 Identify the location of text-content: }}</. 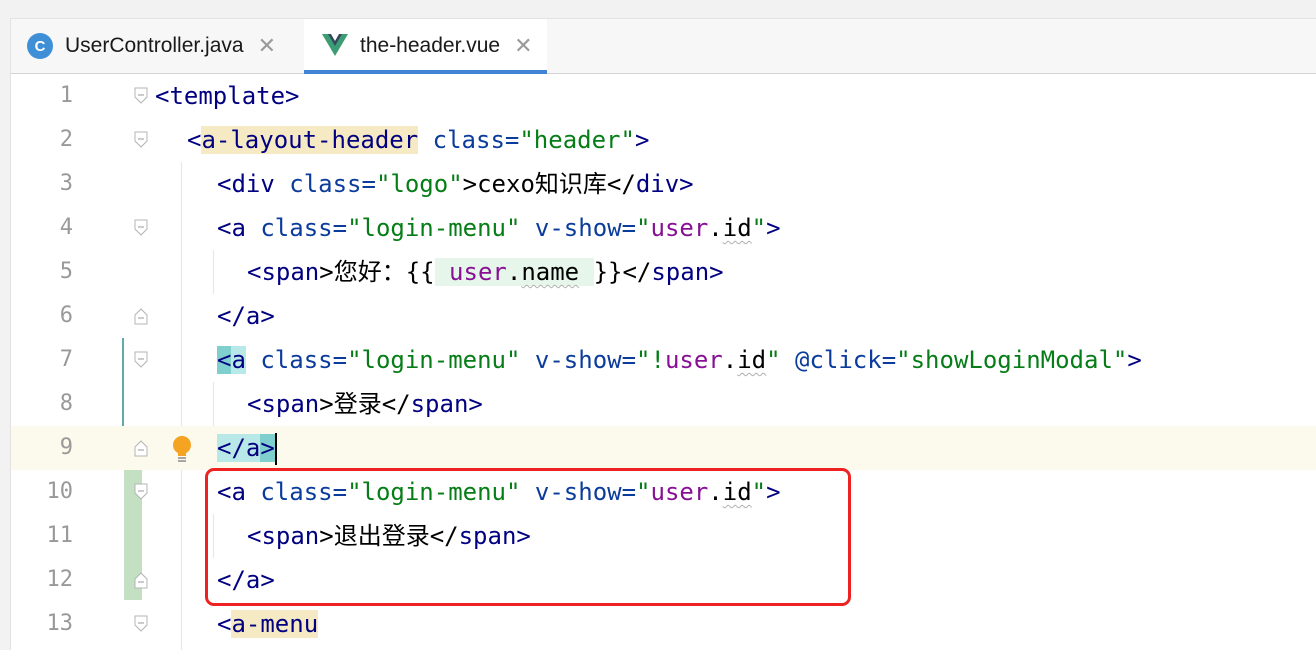
(622, 272).